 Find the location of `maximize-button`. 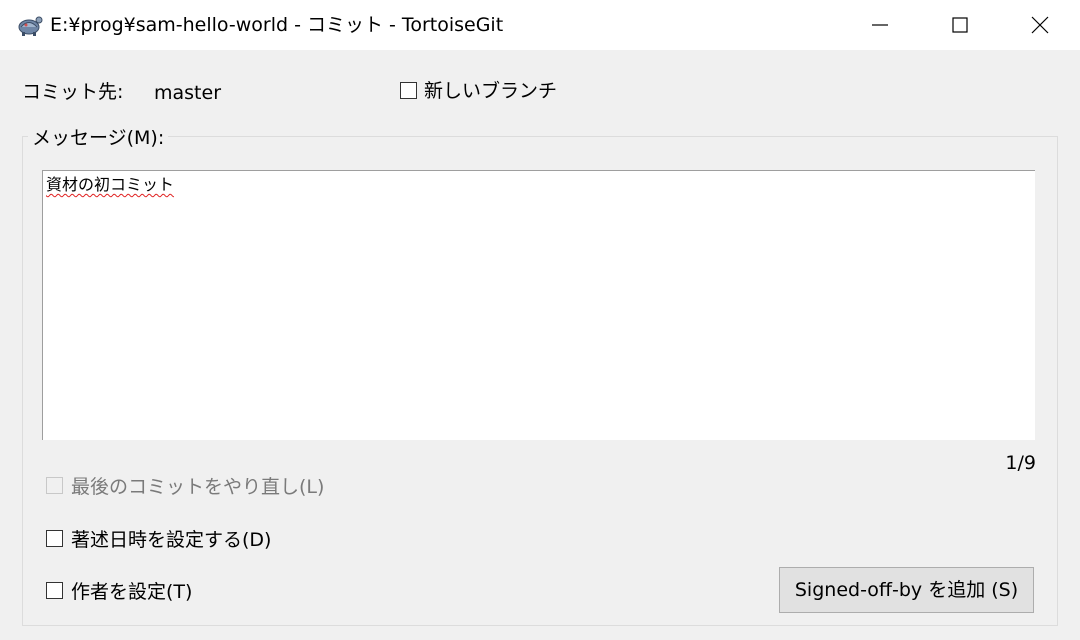

maximize-button is located at coordinates (960, 25).